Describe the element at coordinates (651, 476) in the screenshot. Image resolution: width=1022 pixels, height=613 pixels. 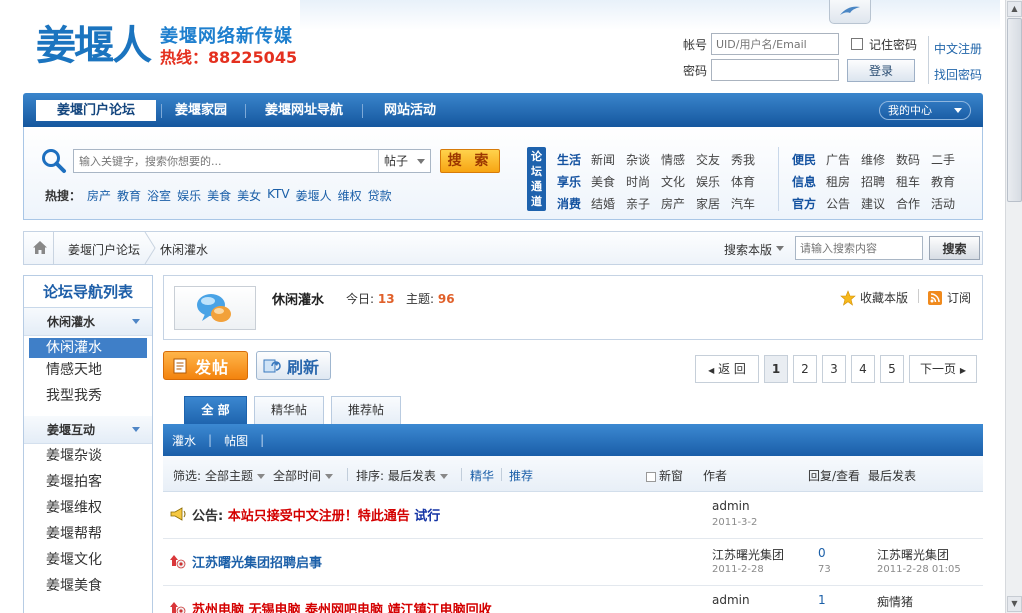
I see `new-window-checkbox` at that location.